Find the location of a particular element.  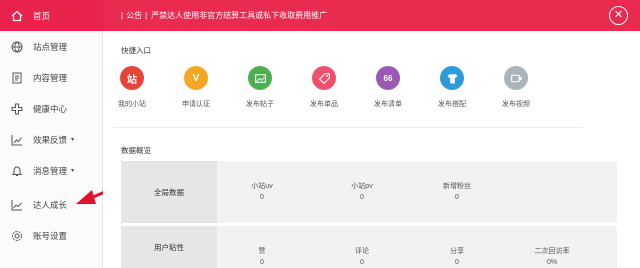

stat-label: 二次回访率 is located at coordinates (552, 251).